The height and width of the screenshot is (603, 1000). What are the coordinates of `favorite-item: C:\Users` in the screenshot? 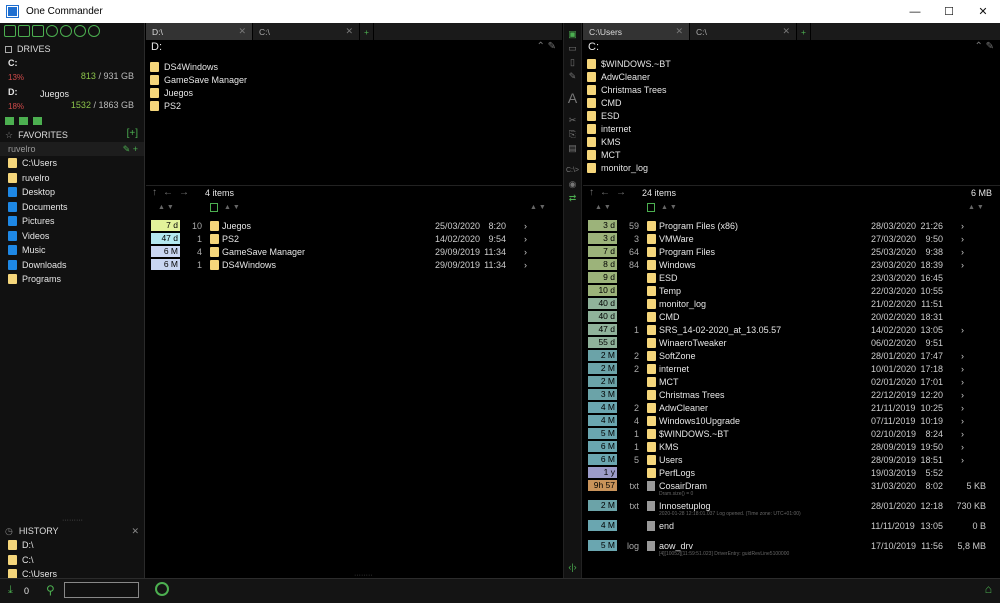 It's located at (72, 163).